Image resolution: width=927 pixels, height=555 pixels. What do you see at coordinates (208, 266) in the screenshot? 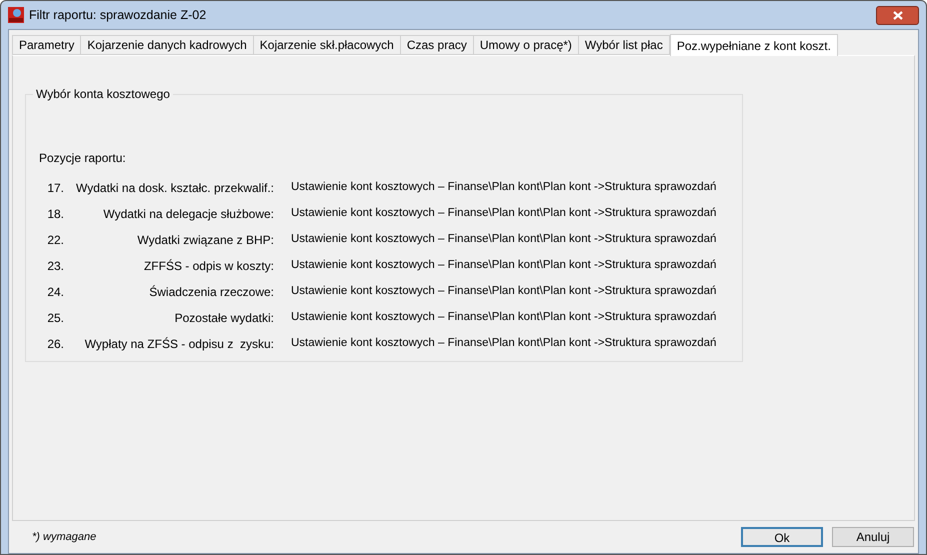
I see `item-label: ZFFŚS - odpis w koszty:` at bounding box center [208, 266].